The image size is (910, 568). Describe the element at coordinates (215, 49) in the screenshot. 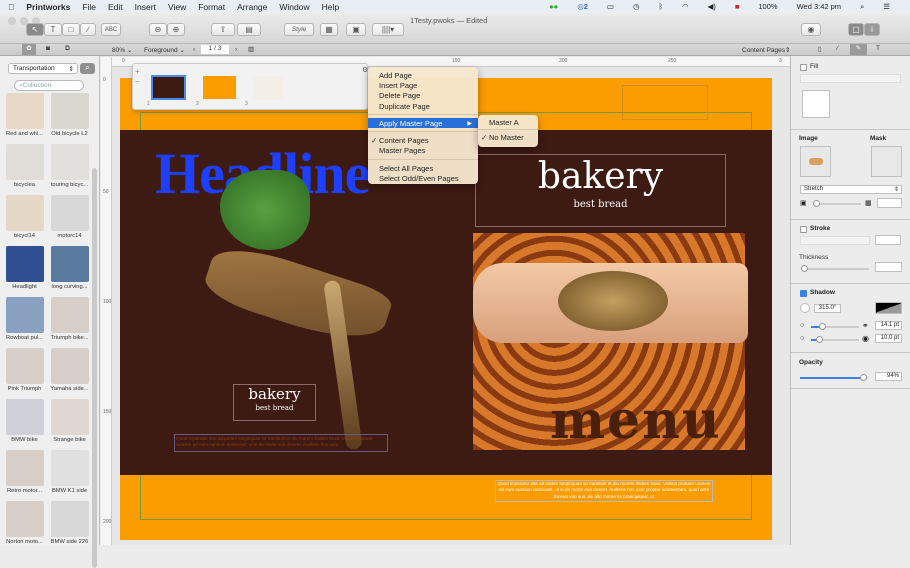

I see `page-field: 1 / 3` at that location.